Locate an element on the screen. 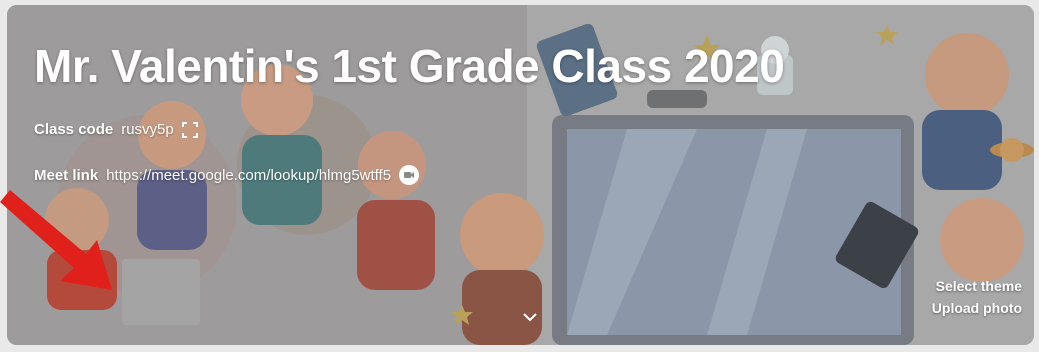 Image resolution: width=1039 pixels, height=352 pixels. theme-links: Select theme Upload photo is located at coordinates (977, 297).